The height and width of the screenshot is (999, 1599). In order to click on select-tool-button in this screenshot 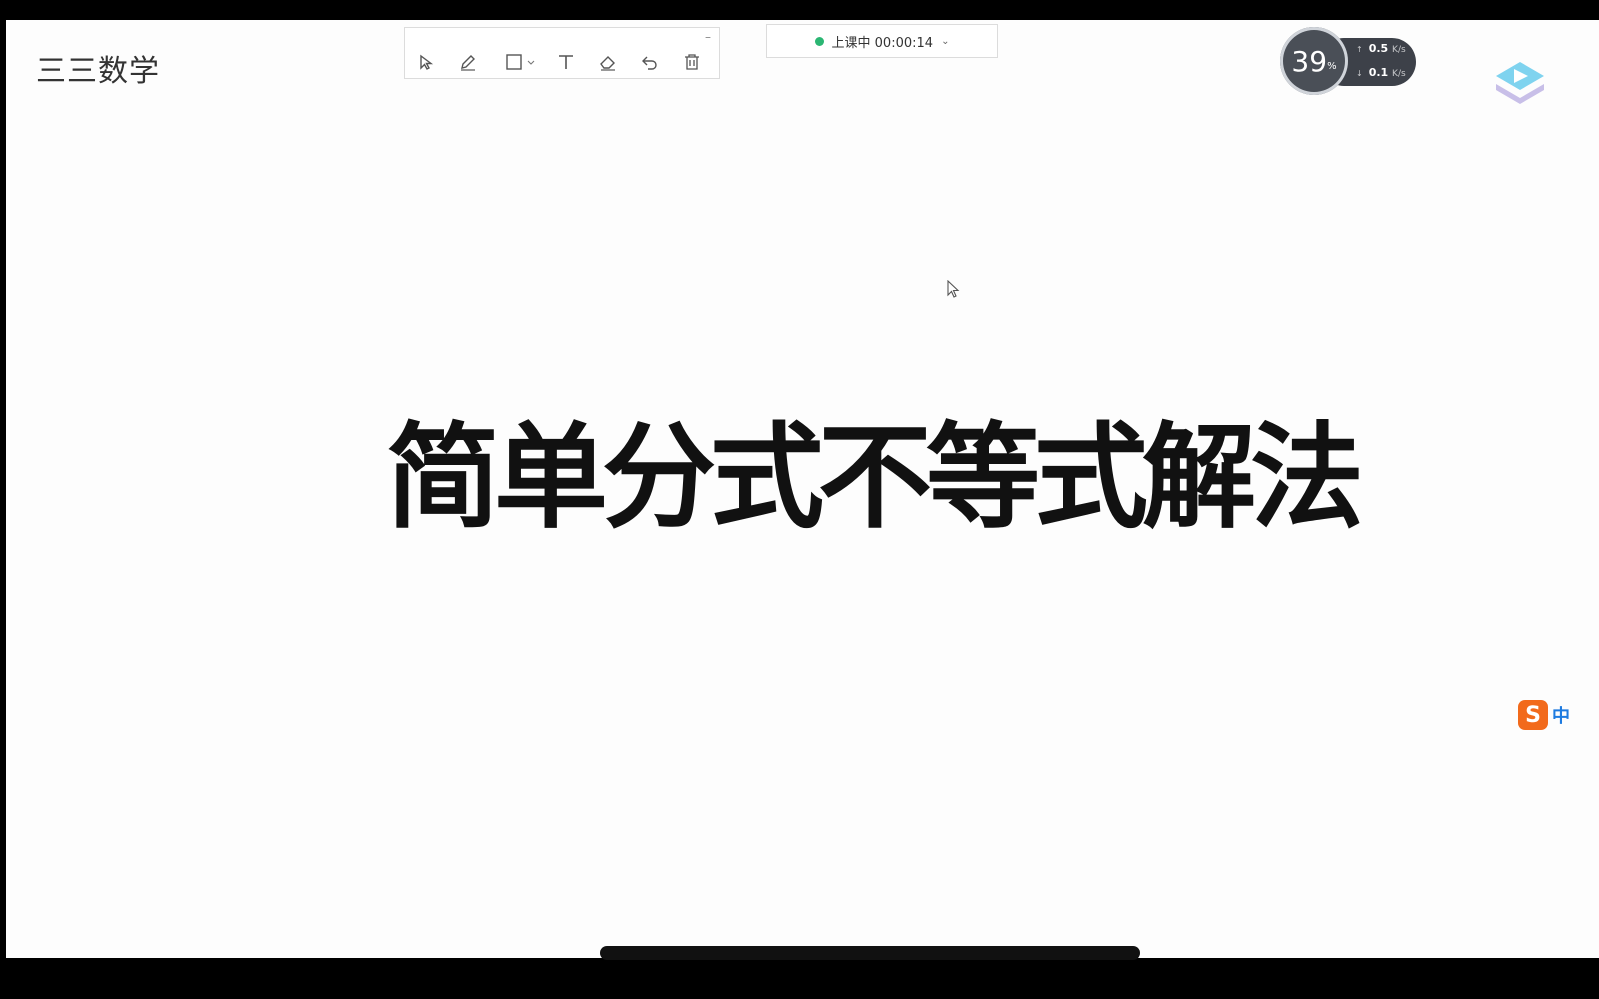, I will do `click(426, 62)`.